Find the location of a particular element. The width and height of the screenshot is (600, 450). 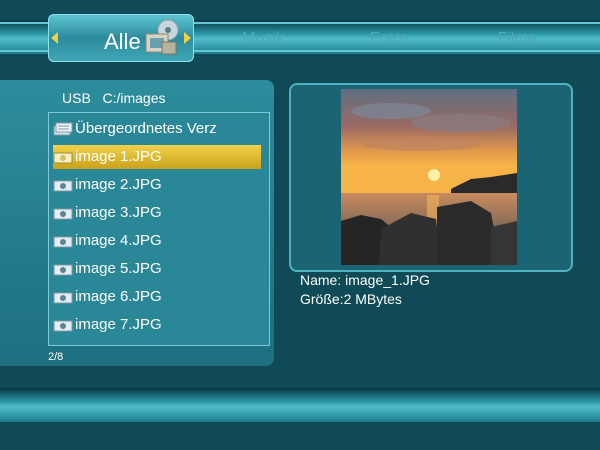

source-label: USB is located at coordinates (76, 98).